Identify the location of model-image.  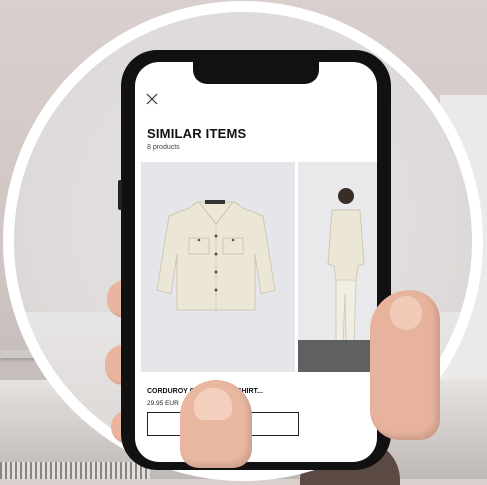
(346, 268).